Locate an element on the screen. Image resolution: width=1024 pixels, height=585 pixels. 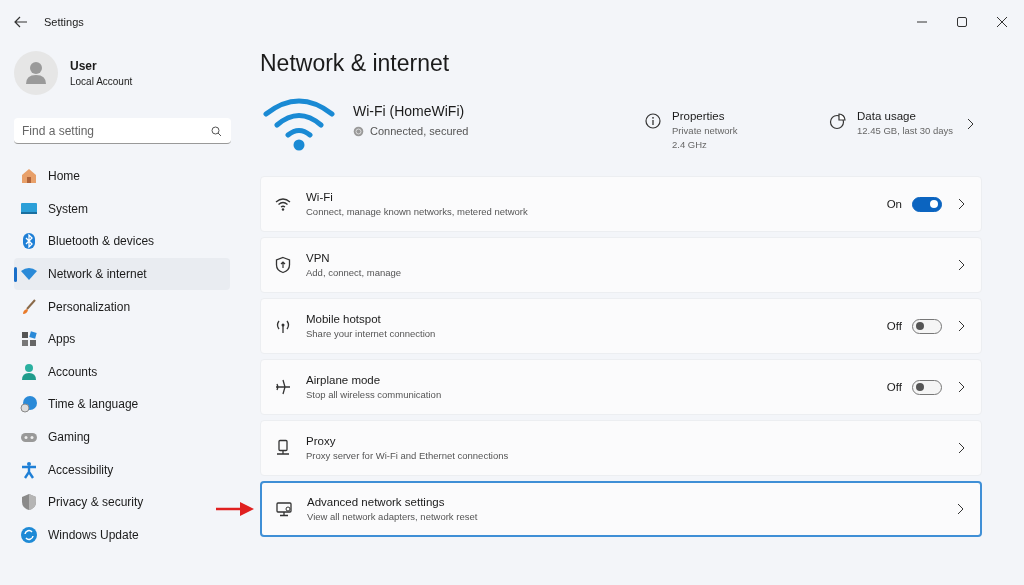
nav-item: Apps is located at coordinates (122, 339).